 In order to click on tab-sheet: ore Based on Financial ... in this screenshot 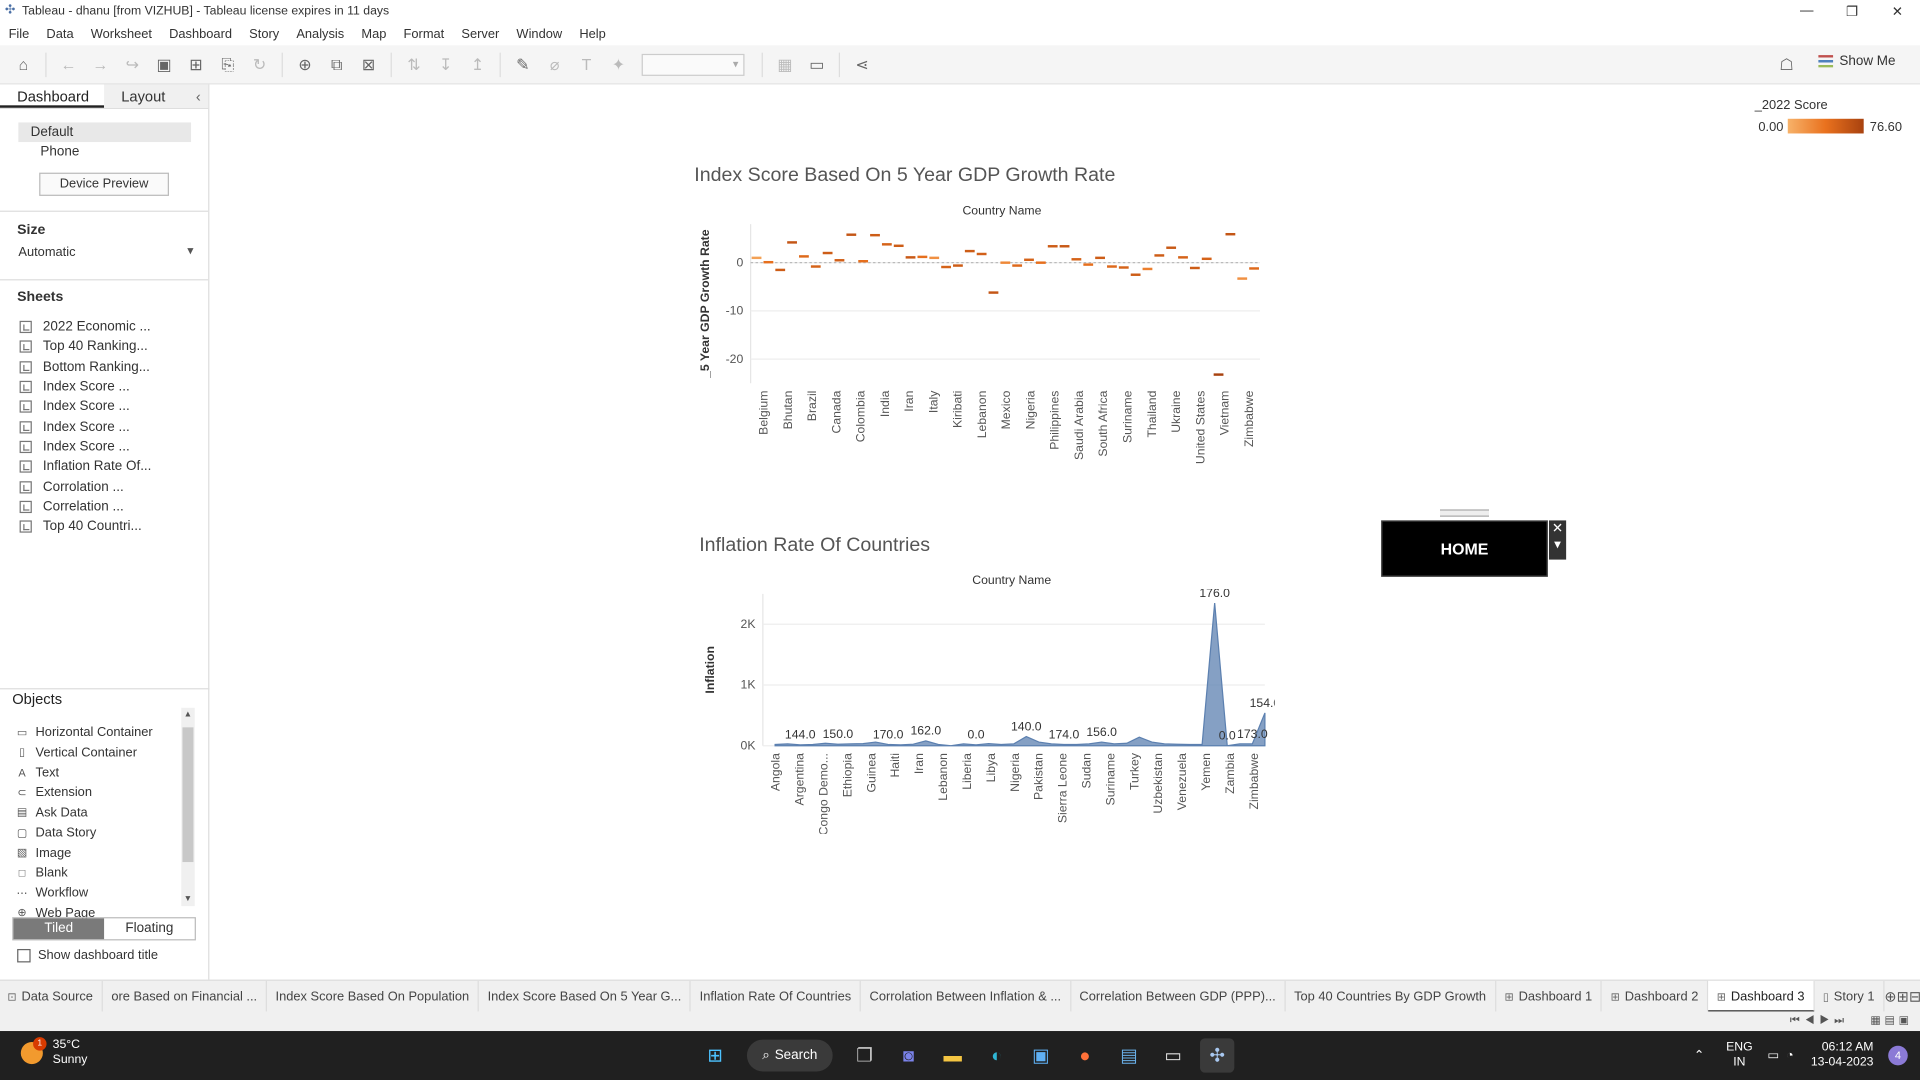, I will do `click(185, 996)`.